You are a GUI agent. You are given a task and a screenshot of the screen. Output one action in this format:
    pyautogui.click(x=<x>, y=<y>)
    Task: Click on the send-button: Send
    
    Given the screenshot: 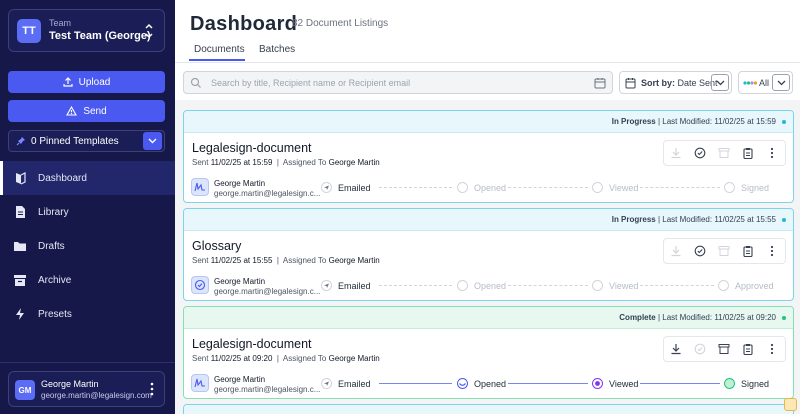 What is the action you would take?
    pyautogui.click(x=86, y=111)
    